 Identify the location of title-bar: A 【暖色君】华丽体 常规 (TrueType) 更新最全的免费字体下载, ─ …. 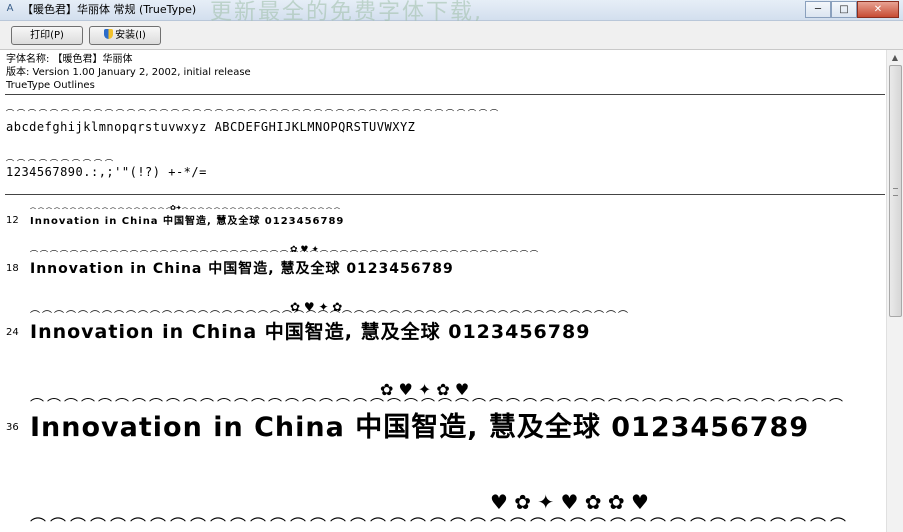
(451, 12).